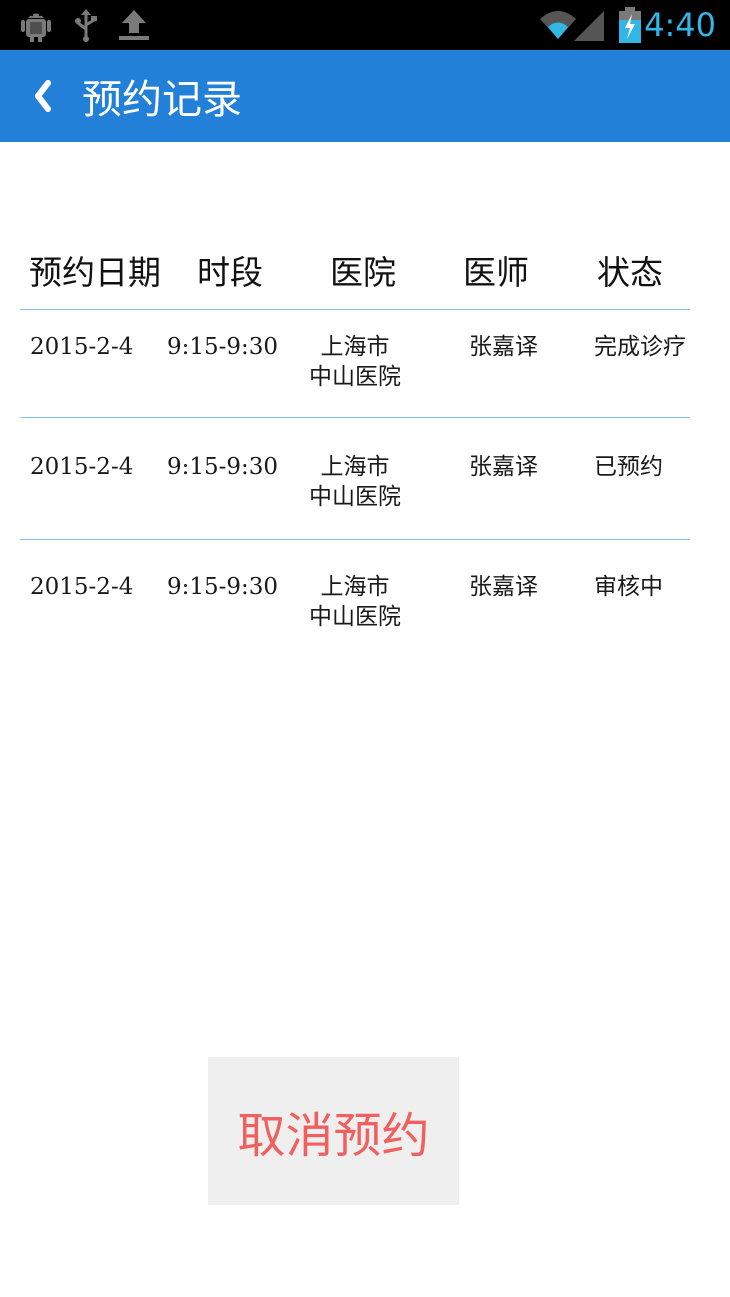 The height and width of the screenshot is (1297, 730). I want to click on cancel-appointment-button: 取消预约, so click(333, 1131).